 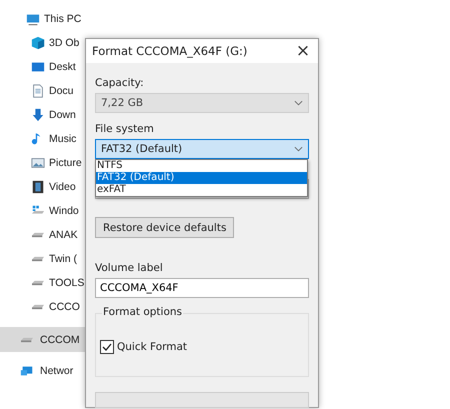 I want to click on nav-item: Windo, so click(x=64, y=211).